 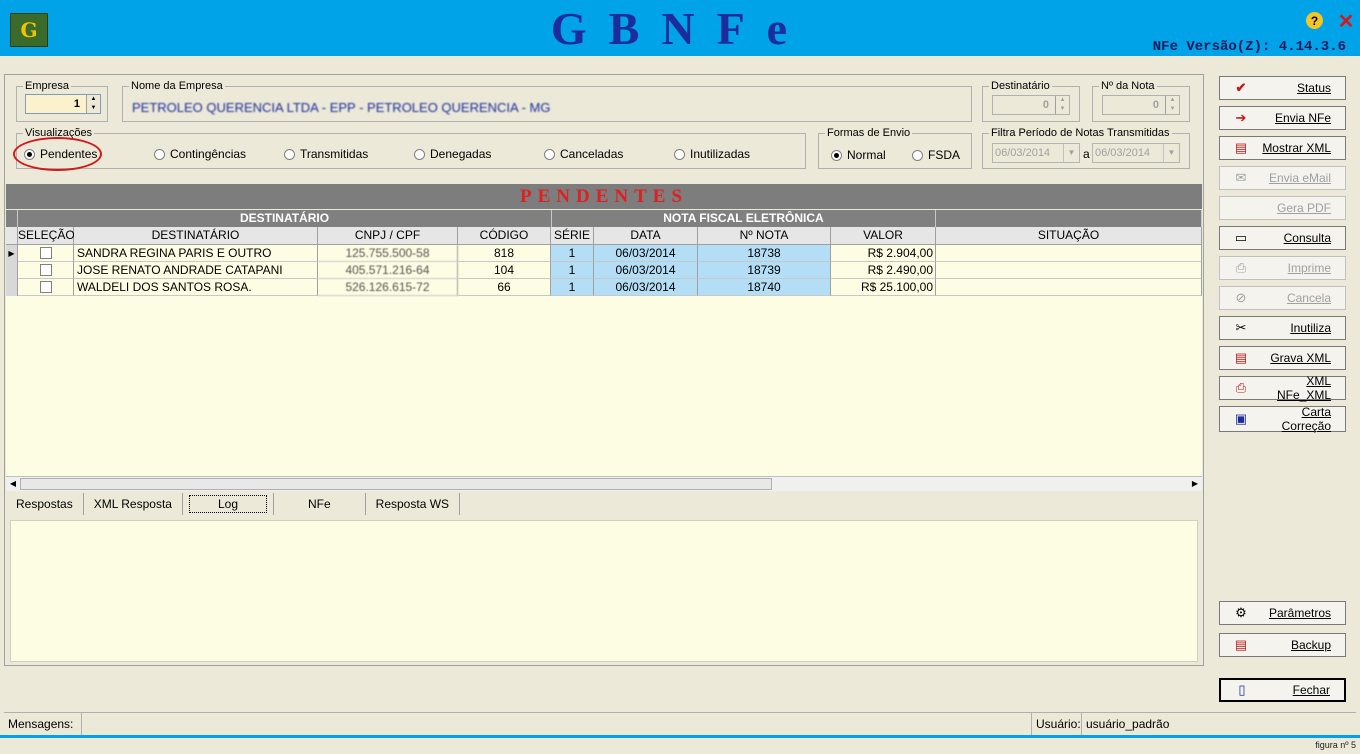 I want to click on tab-xml-resposta: XML Resposta, so click(x=133, y=504).